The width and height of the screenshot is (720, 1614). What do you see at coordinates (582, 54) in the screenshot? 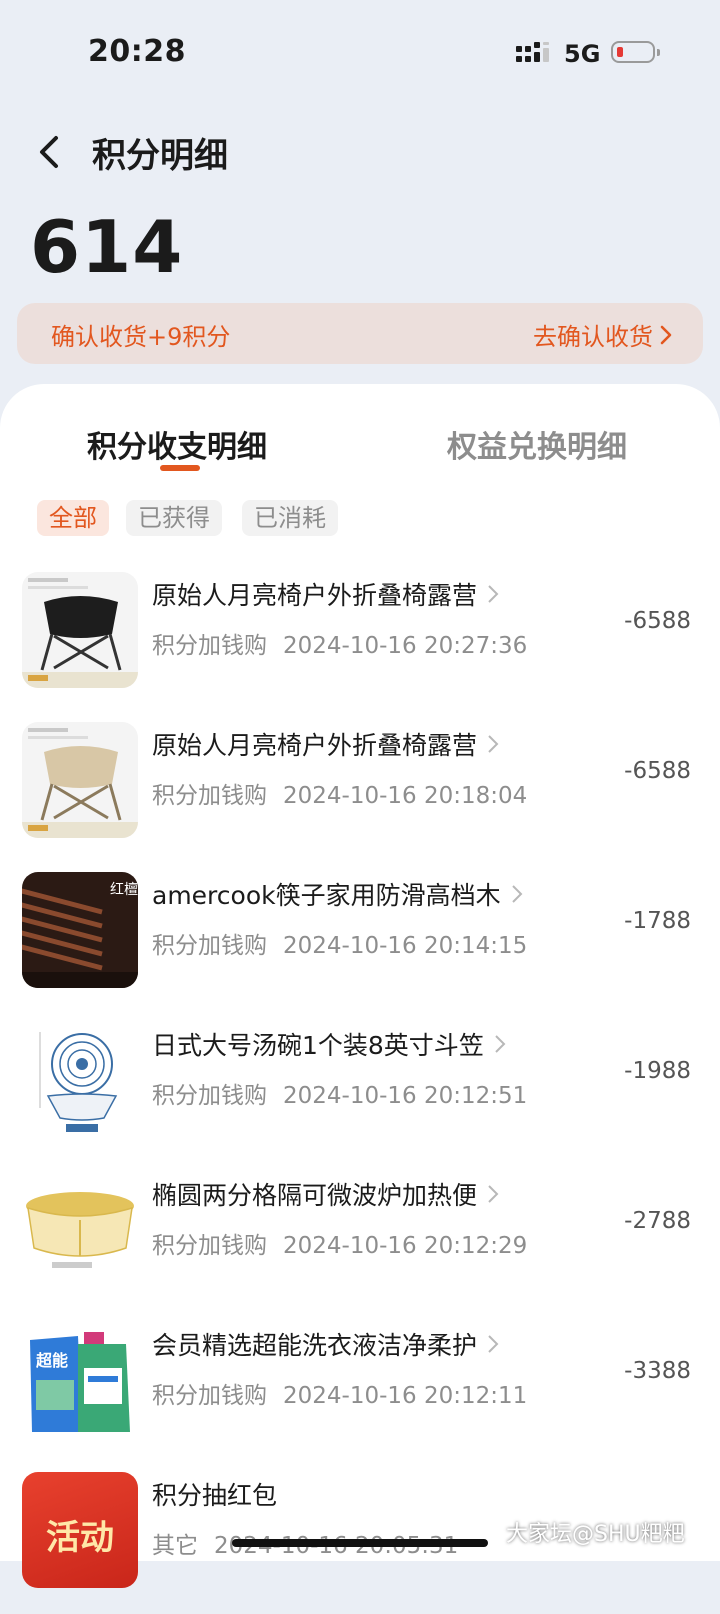
I see `network-type: 5G` at bounding box center [582, 54].